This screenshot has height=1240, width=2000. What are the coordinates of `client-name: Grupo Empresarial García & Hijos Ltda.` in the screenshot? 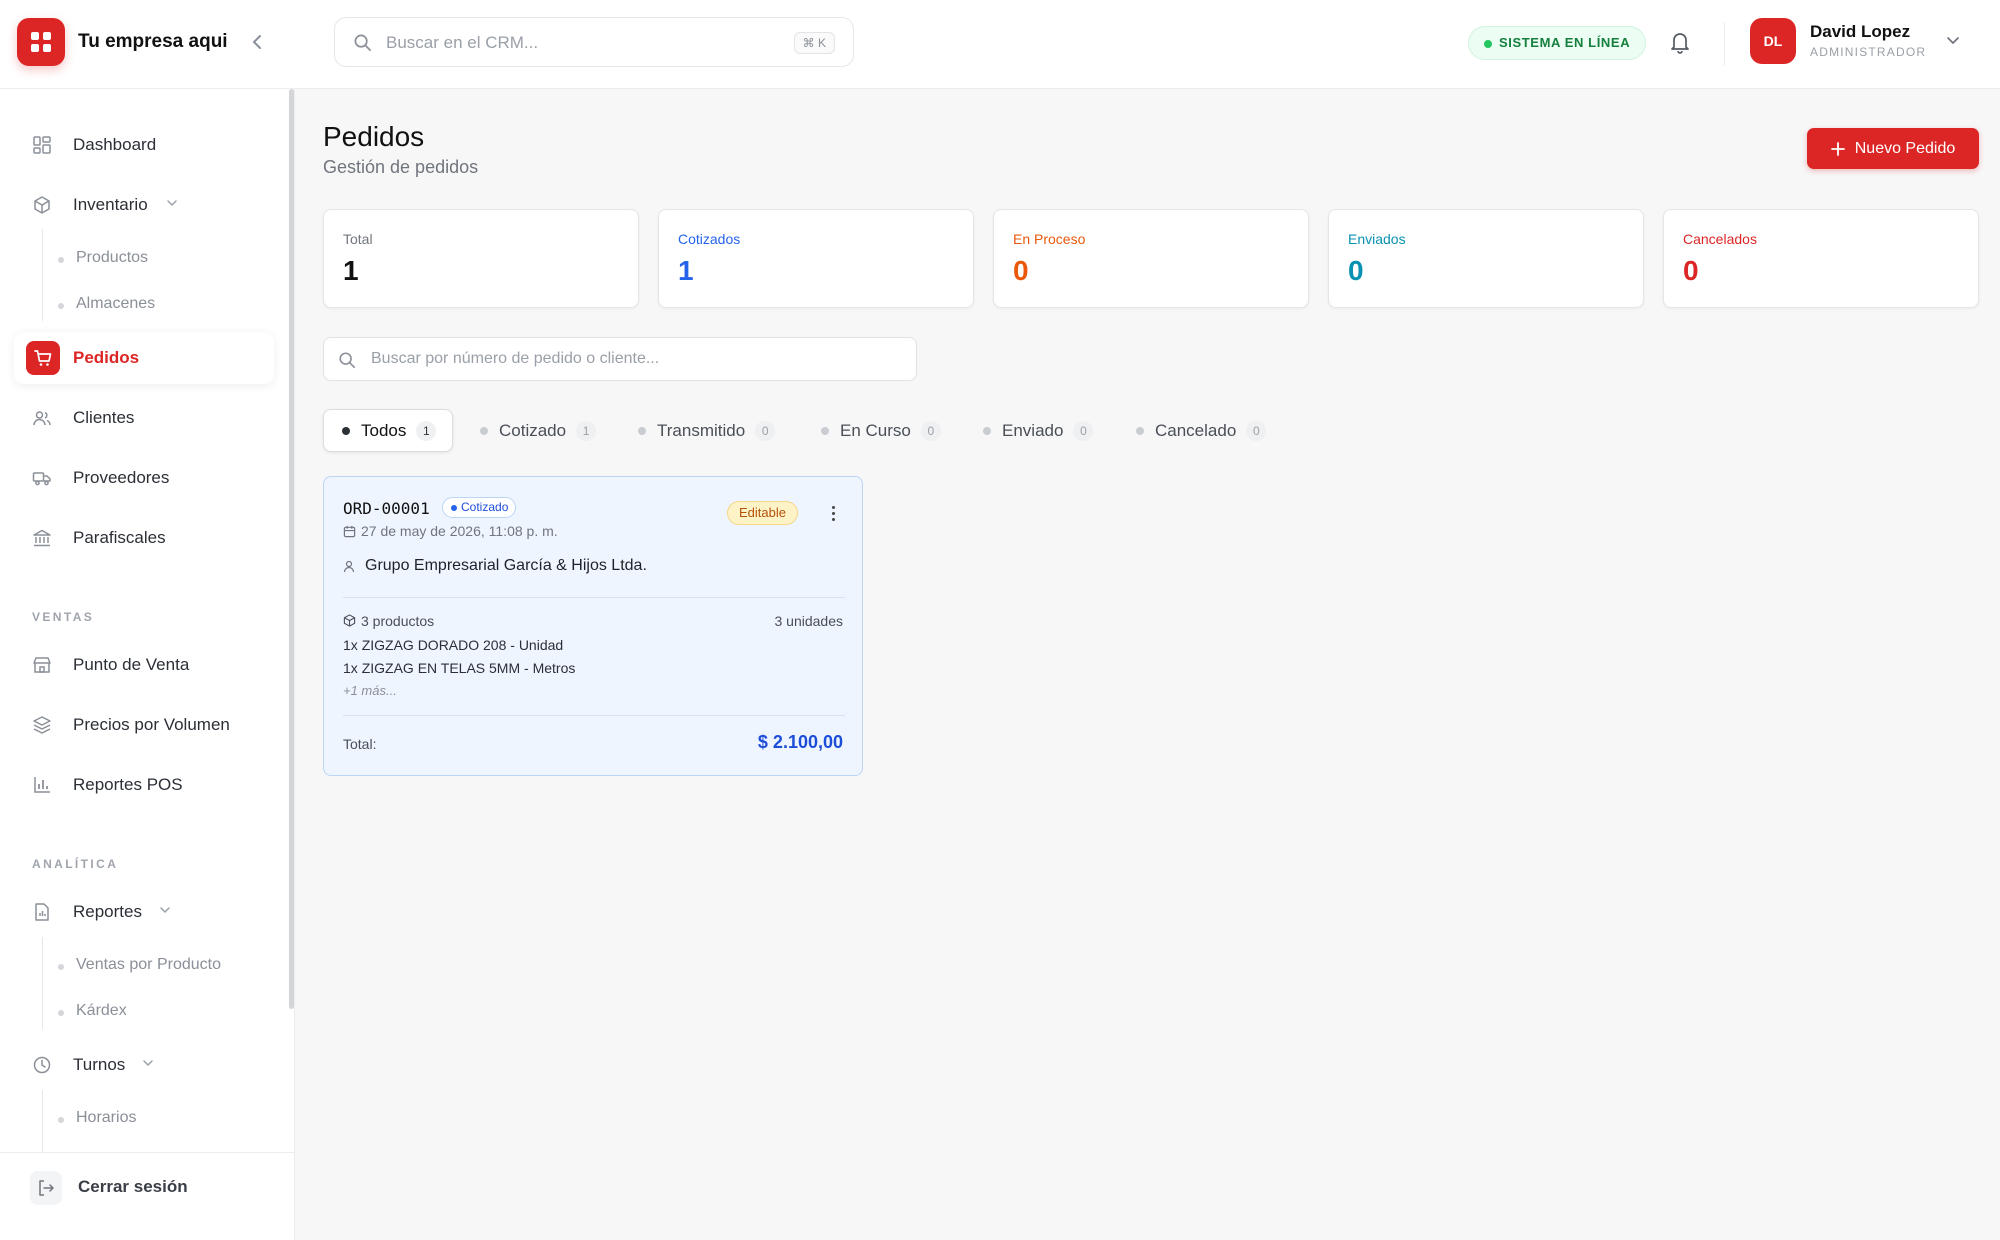 It's located at (506, 565).